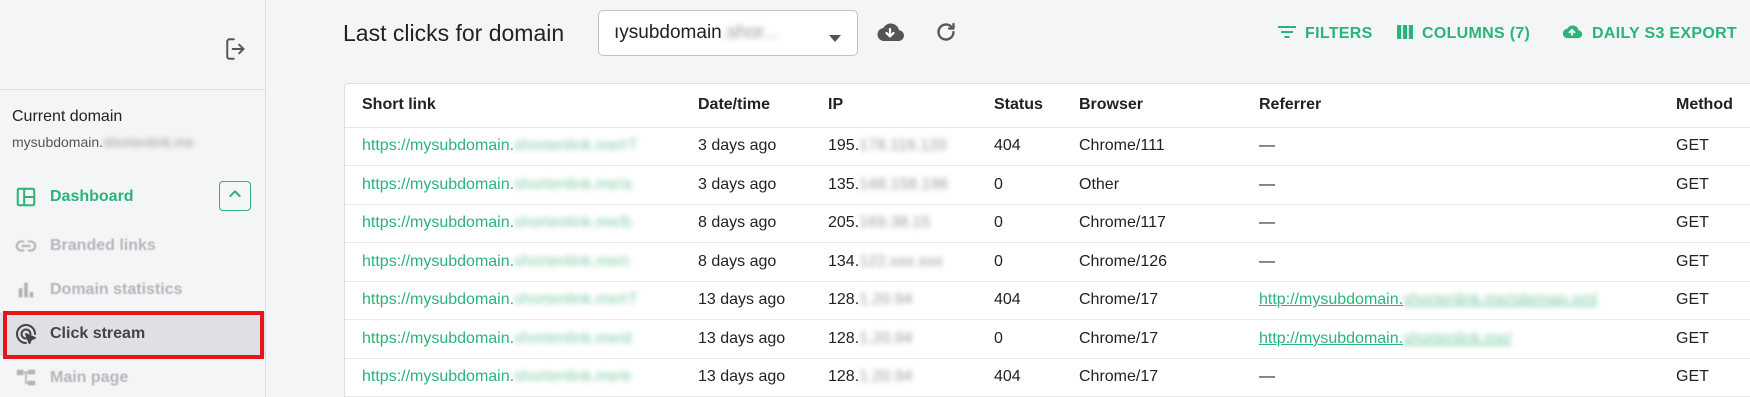 This screenshot has height=397, width=1750. I want to click on chevron-up-icon, so click(235, 196).